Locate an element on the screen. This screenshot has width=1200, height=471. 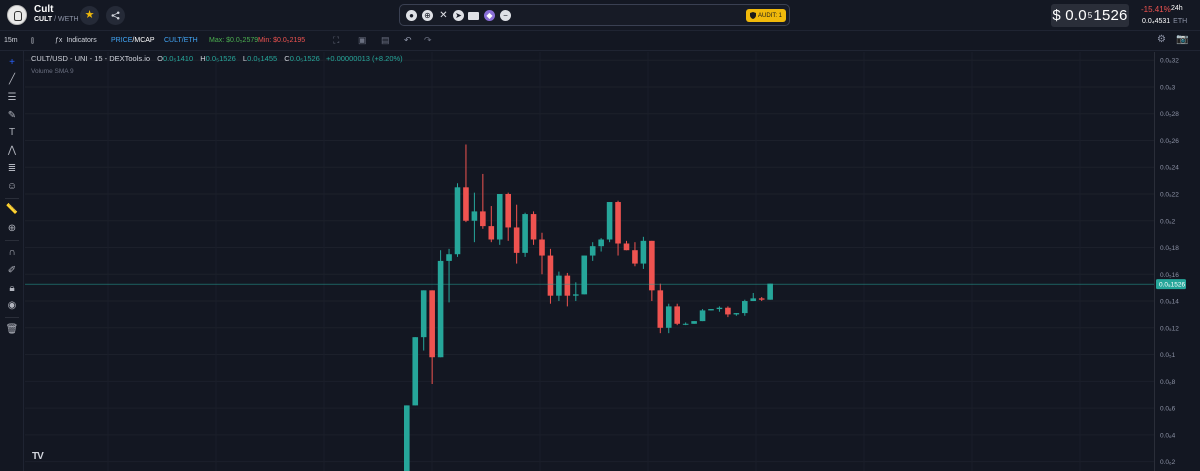
legend-high-value: 0.0₅1526 is located at coordinates (220, 58).